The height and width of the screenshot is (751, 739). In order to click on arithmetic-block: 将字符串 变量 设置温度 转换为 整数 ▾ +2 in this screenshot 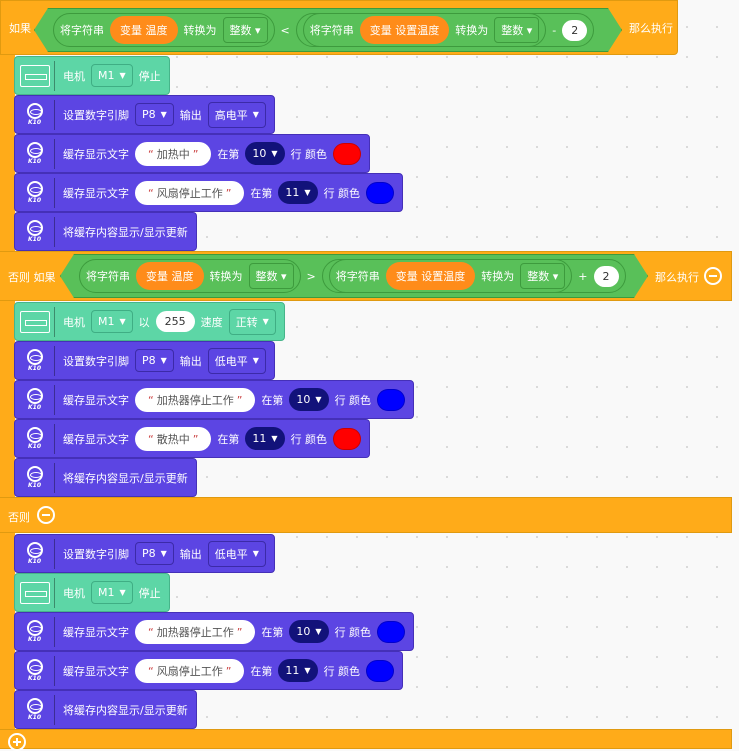, I will do `click(474, 276)`.